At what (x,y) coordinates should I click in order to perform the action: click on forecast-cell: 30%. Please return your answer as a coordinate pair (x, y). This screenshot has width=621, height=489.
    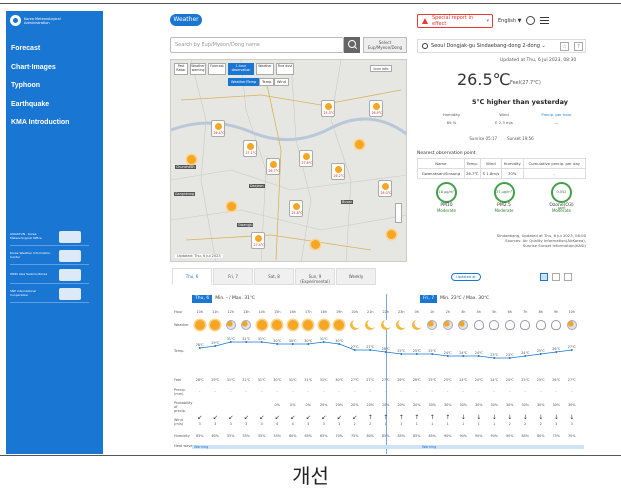
    Looking at the image, I should click on (432, 405).